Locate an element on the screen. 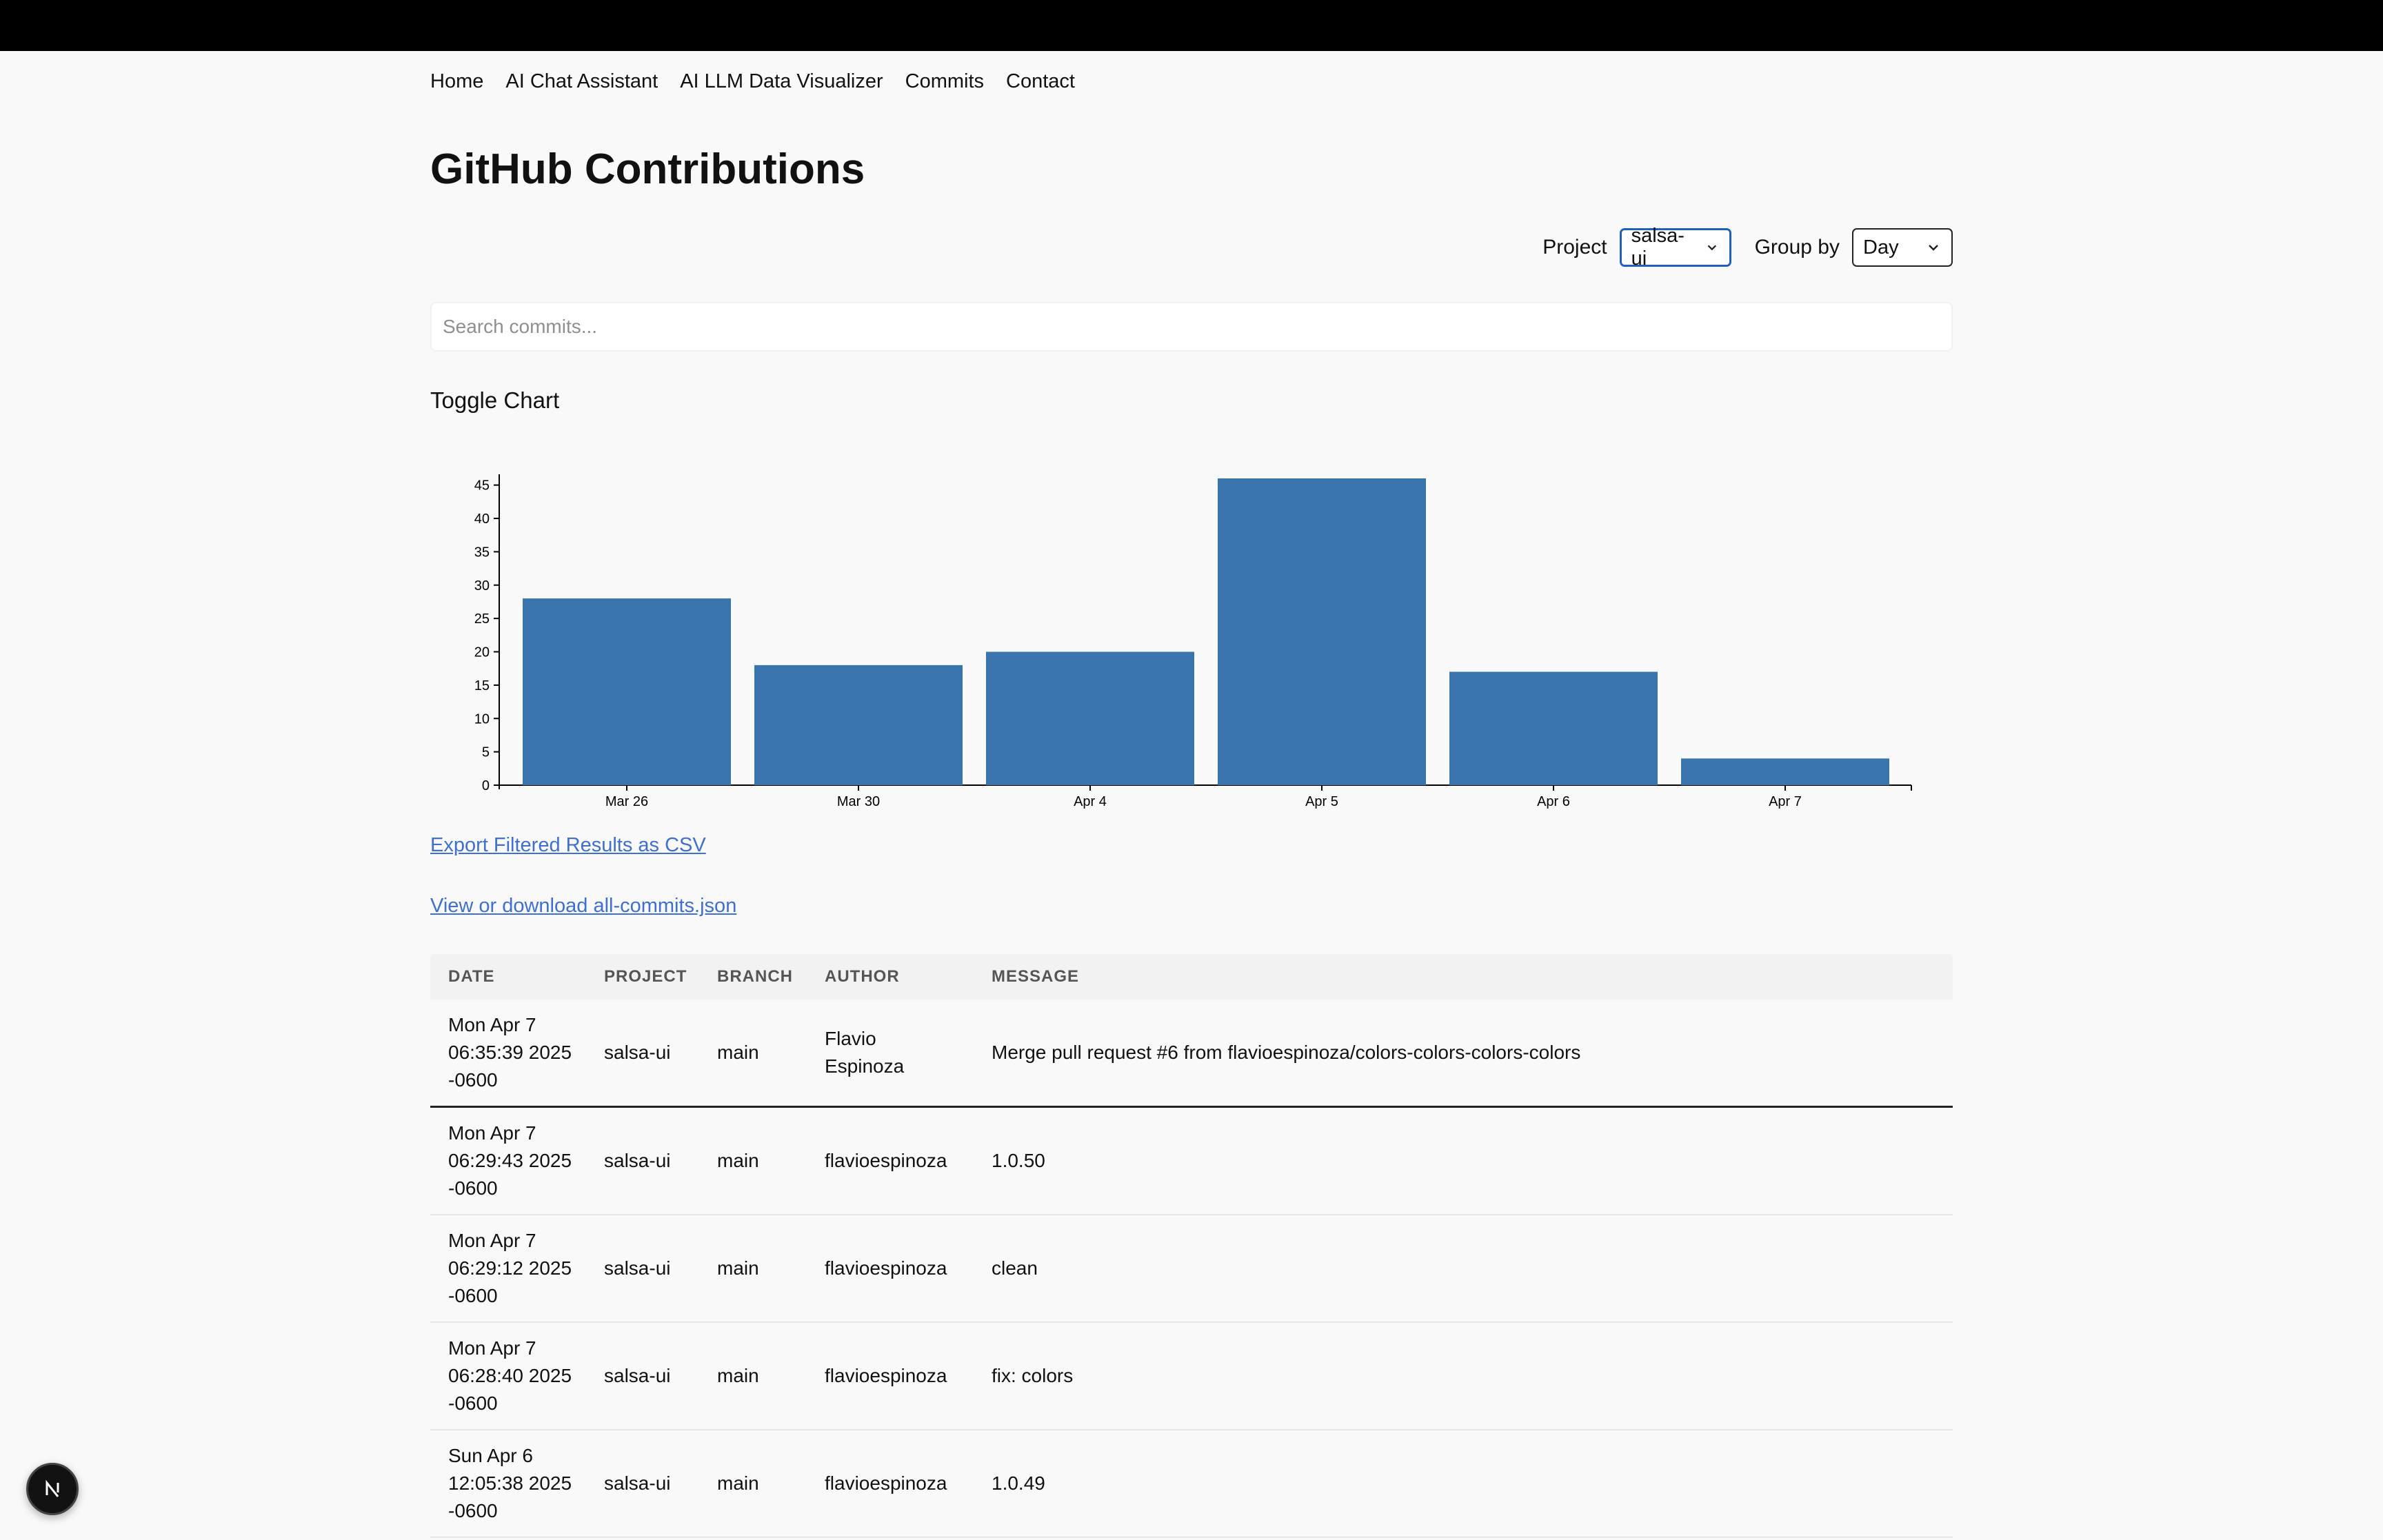 This screenshot has height=1540, width=2383. message-cell: clean is located at coordinates (1015, 1268).